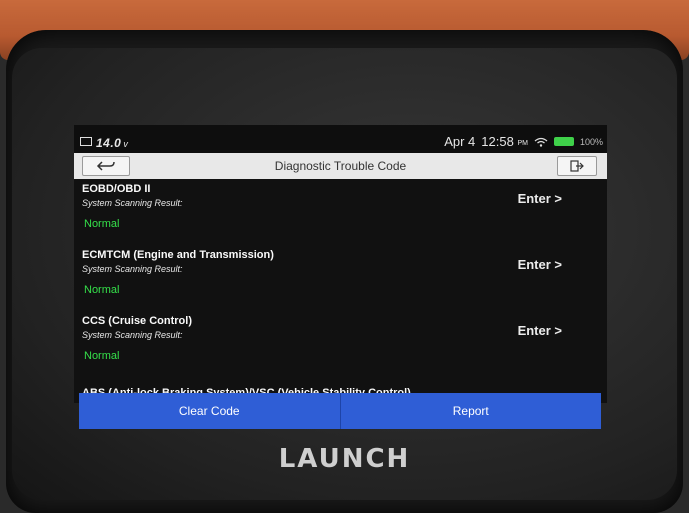 The height and width of the screenshot is (513, 689). What do you see at coordinates (497, 141) in the screenshot?
I see `status-time-value: 12:58` at bounding box center [497, 141].